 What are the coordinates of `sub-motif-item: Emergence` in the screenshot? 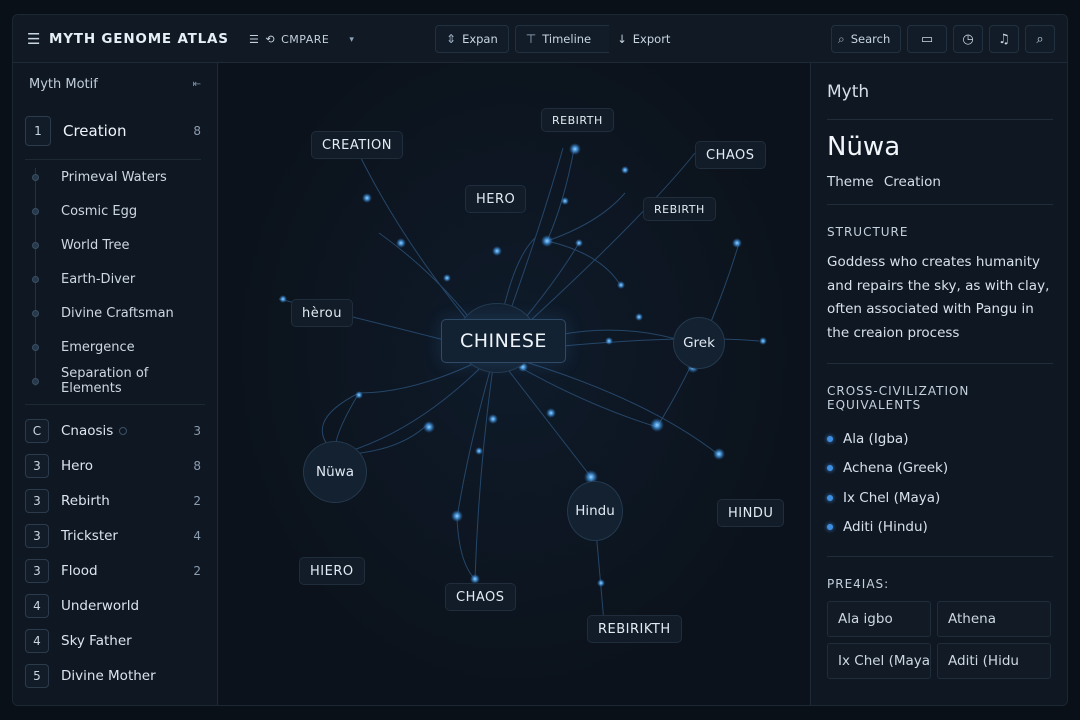 It's located at (113, 347).